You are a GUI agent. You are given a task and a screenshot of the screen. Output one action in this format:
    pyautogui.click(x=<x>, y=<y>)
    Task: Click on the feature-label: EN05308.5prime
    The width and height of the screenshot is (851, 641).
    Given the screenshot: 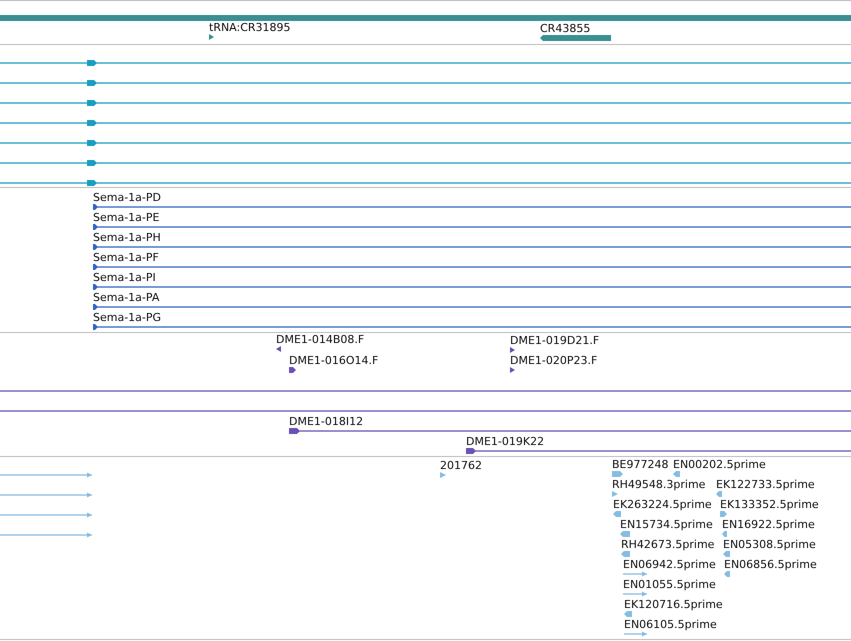 What is the action you would take?
    pyautogui.click(x=769, y=545)
    